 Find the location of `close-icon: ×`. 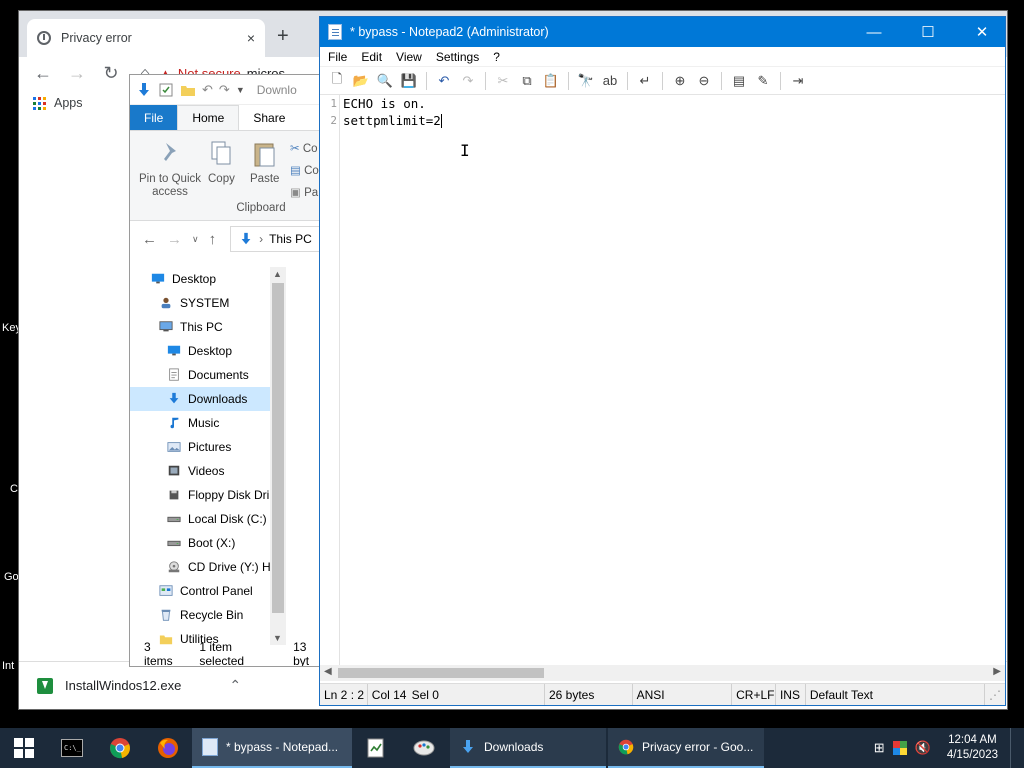

close-icon: × is located at coordinates (251, 38).